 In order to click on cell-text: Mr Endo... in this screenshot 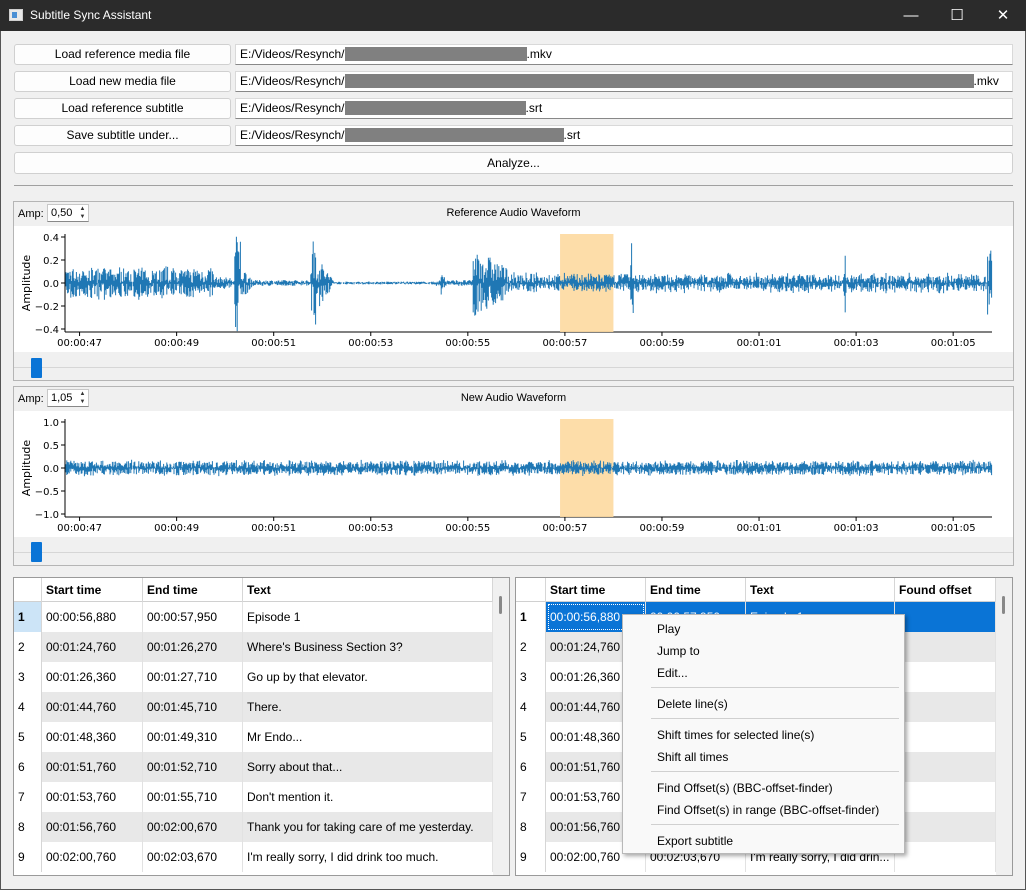, I will do `click(368, 737)`.